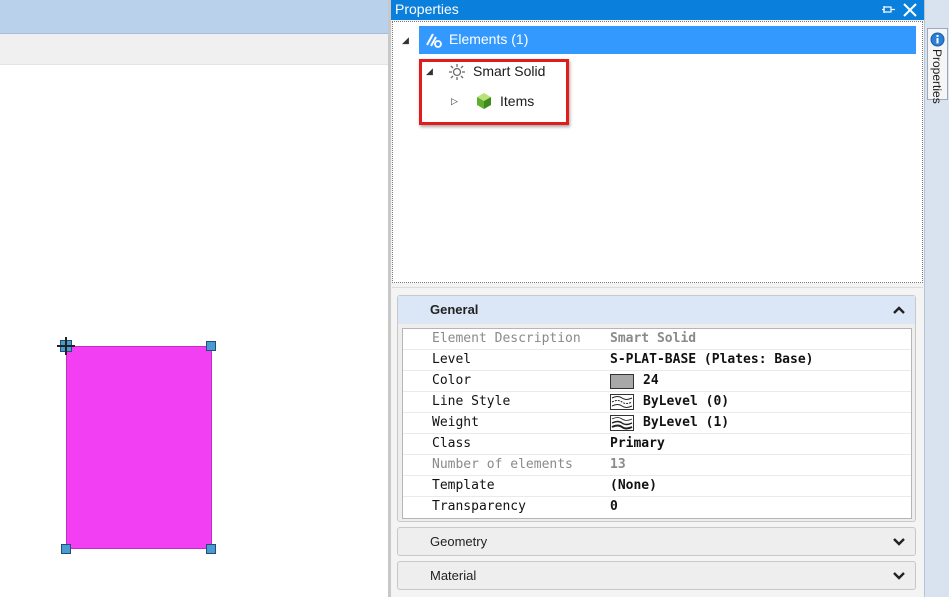 The width and height of the screenshot is (949, 597). What do you see at coordinates (452, 380) in the screenshot?
I see `prop-name: Color` at bounding box center [452, 380].